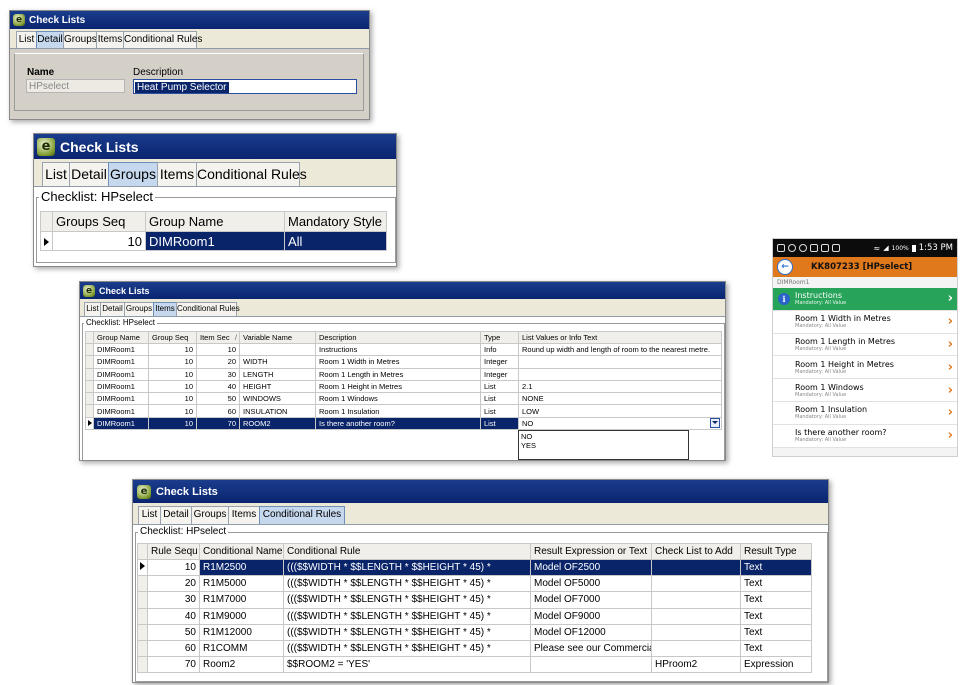 The height and width of the screenshot is (685, 964). Describe the element at coordinates (620, 337) in the screenshot. I see `column-header: List Values or Info Text` at that location.